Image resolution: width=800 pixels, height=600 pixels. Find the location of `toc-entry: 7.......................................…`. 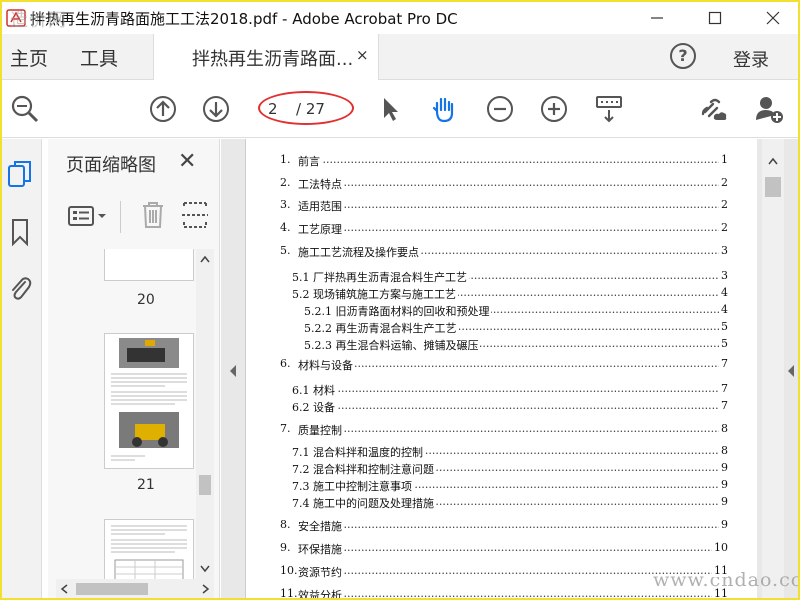

toc-entry: 7.......................................… is located at coordinates (501, 432).